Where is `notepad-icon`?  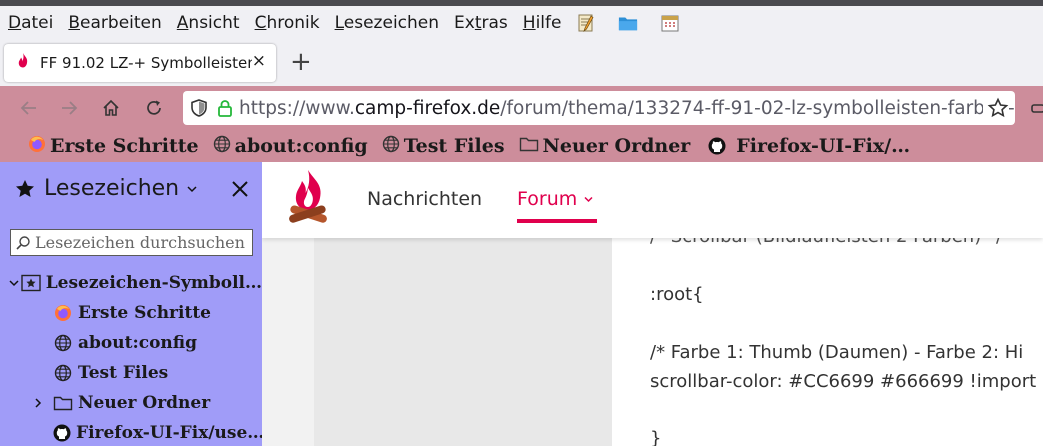
notepad-icon is located at coordinates (586, 23).